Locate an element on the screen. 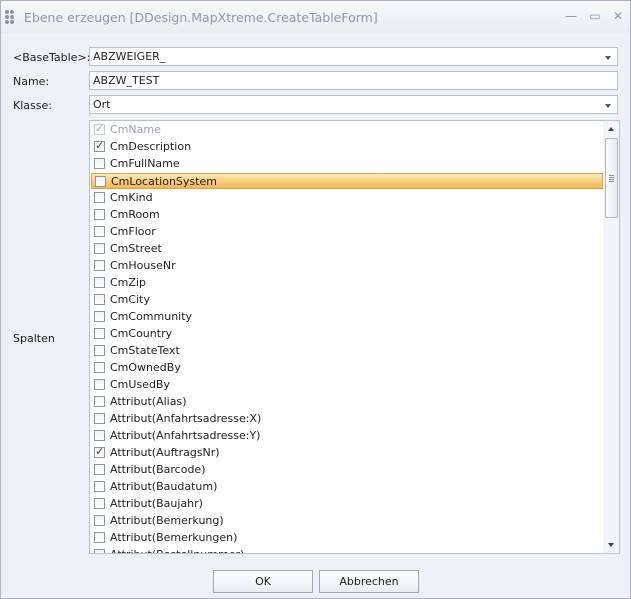 This screenshot has height=599, width=631. list-item: ✓ CmDescription is located at coordinates (346, 146).